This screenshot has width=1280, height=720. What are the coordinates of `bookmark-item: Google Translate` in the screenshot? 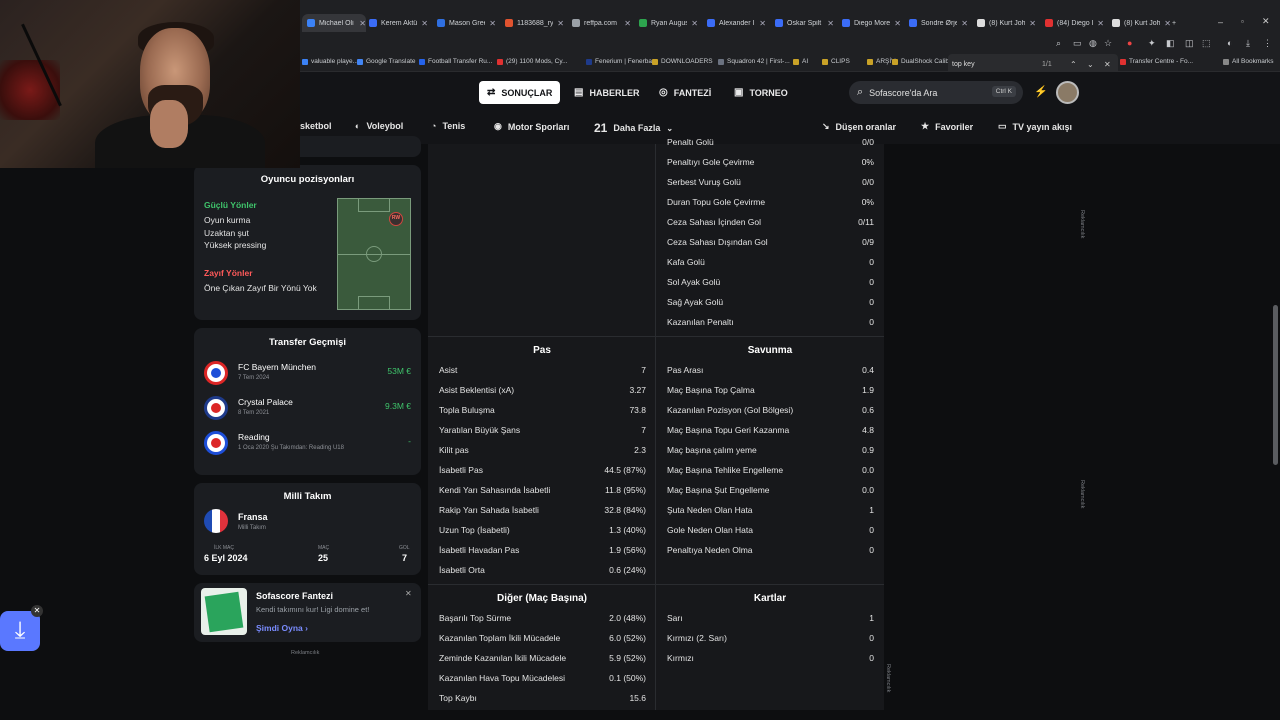 It's located at (386, 61).